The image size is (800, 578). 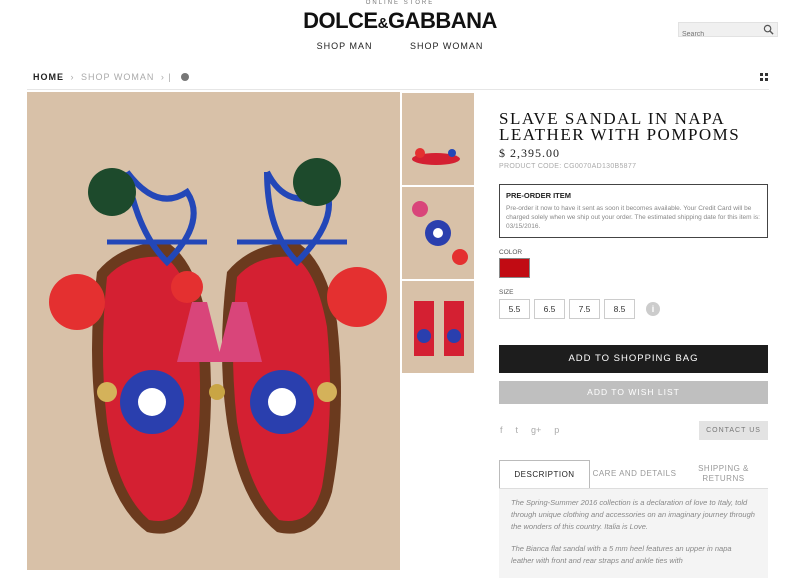 What do you see at coordinates (514, 309) in the screenshot?
I see `size-option-5-5: 5.5` at bounding box center [514, 309].